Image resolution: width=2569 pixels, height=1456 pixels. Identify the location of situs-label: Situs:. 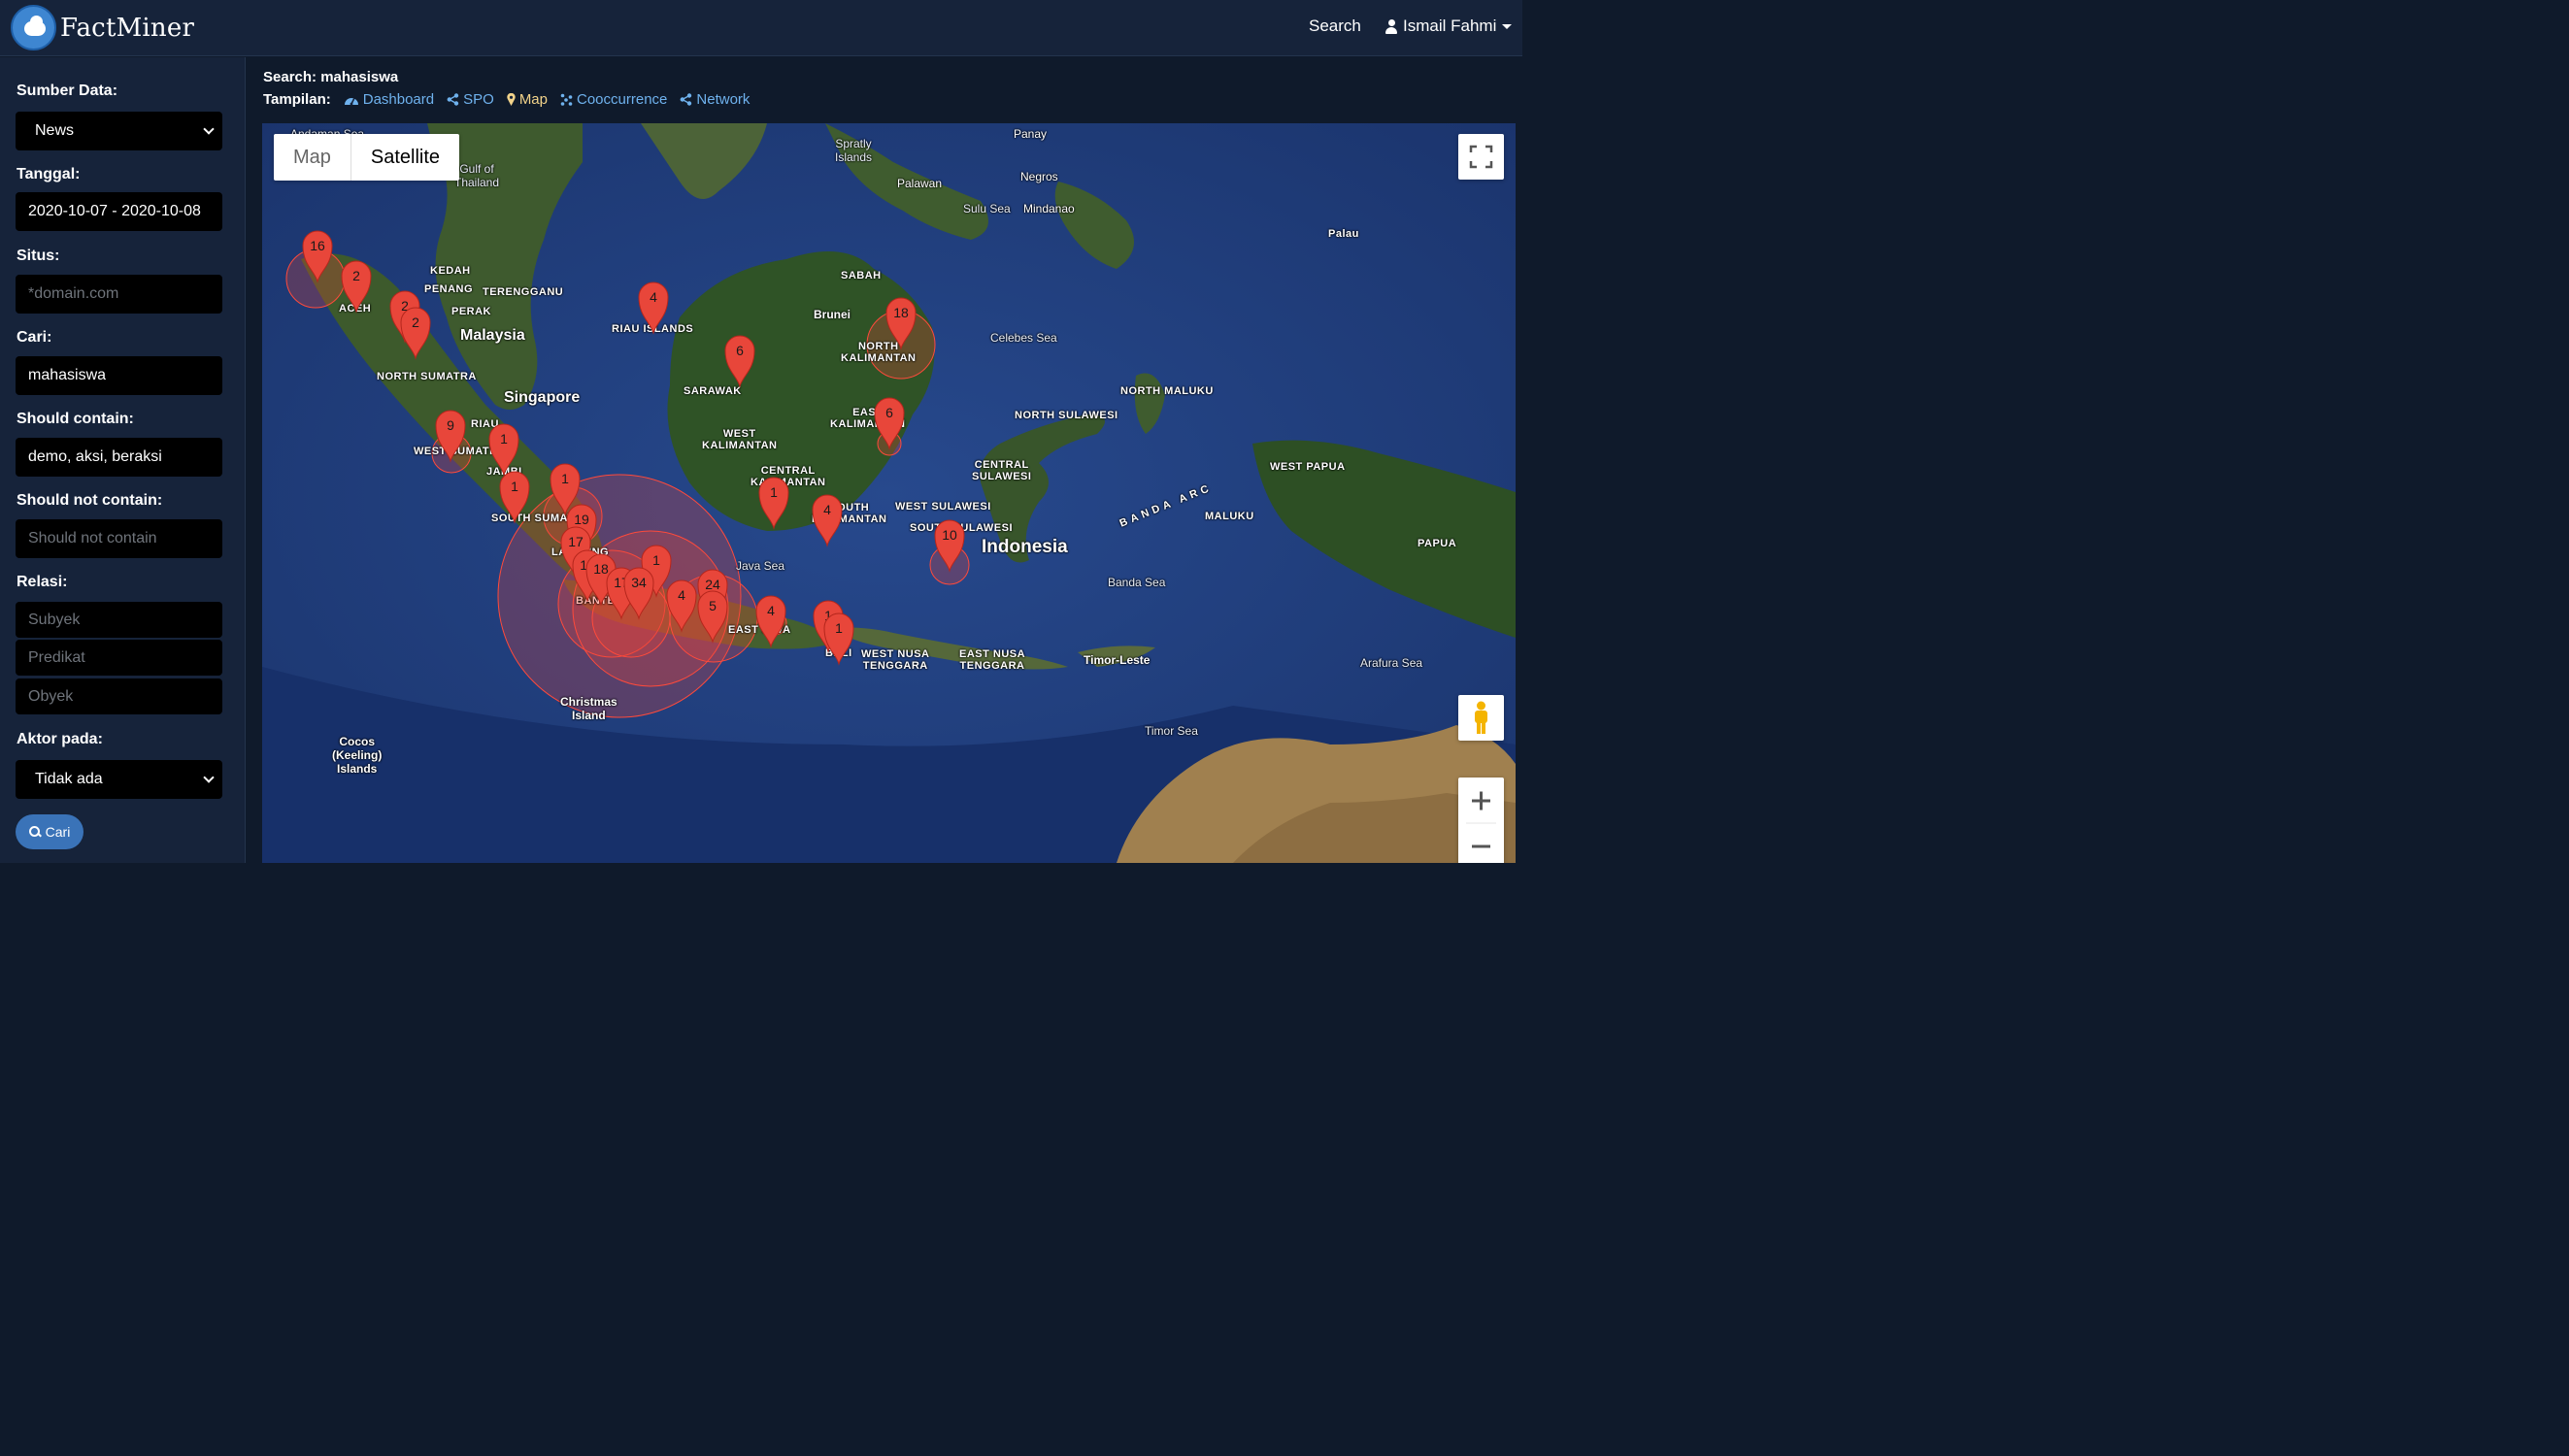
(38, 256).